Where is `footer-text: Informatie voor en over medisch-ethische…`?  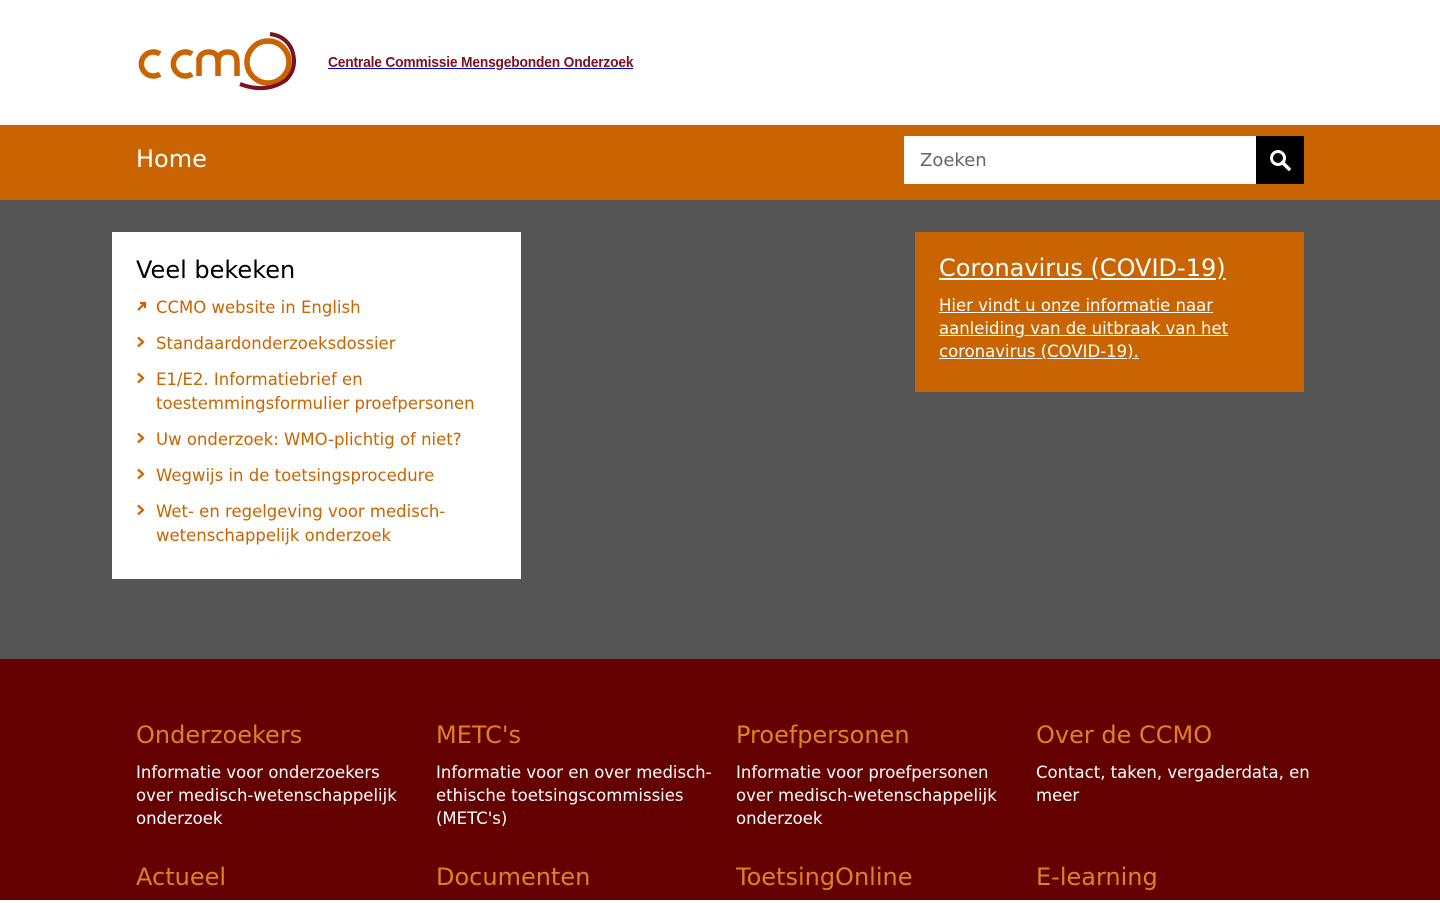 footer-text: Informatie voor en over medisch-ethische… is located at coordinates (574, 795).